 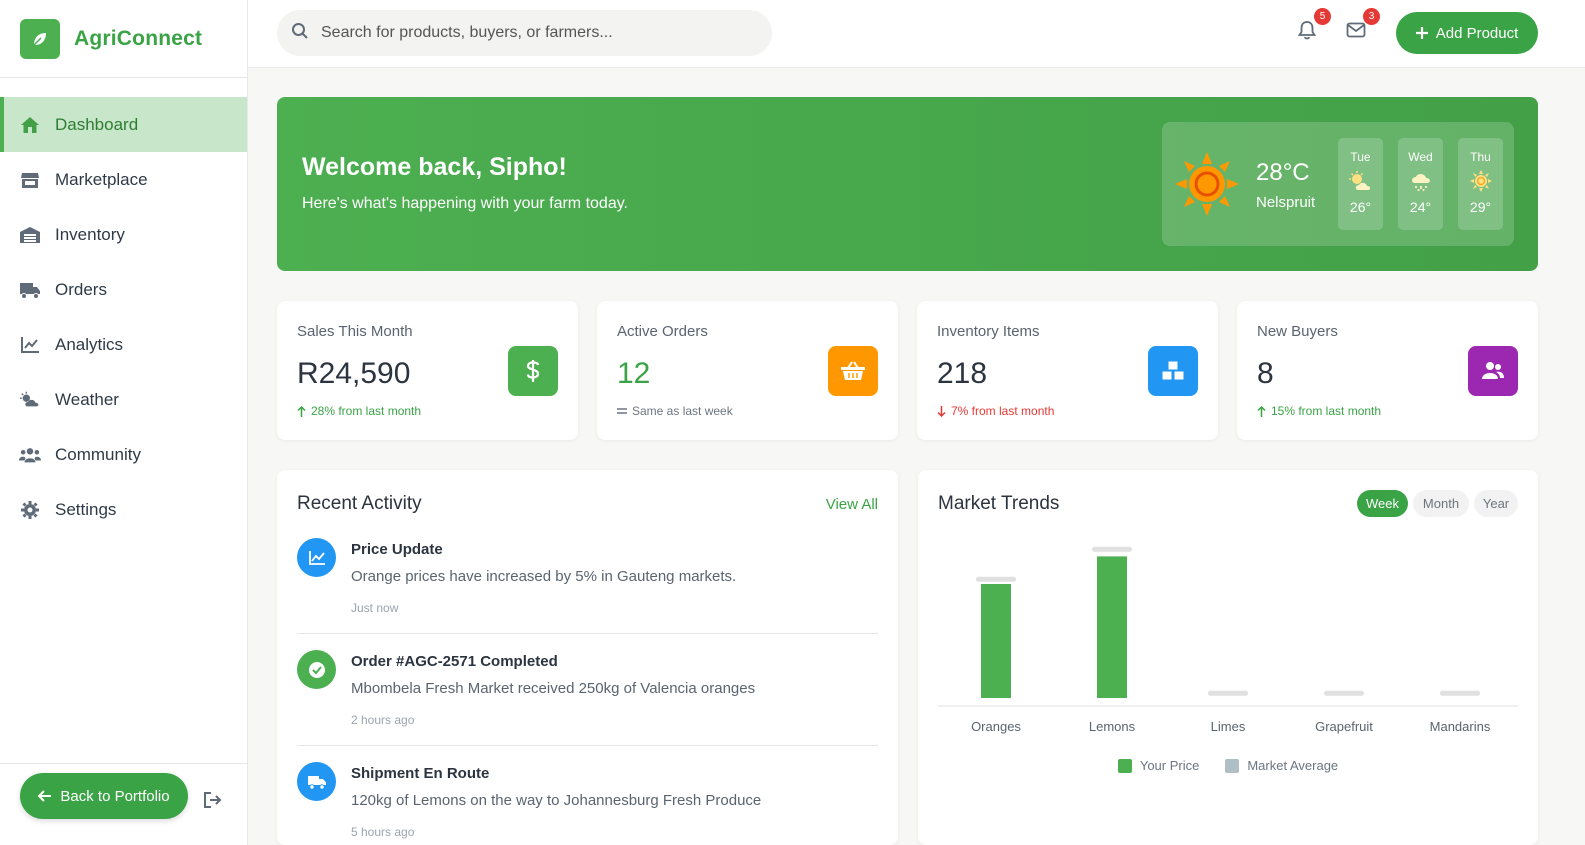 I want to click on messages-button: 3, so click(x=1362, y=26).